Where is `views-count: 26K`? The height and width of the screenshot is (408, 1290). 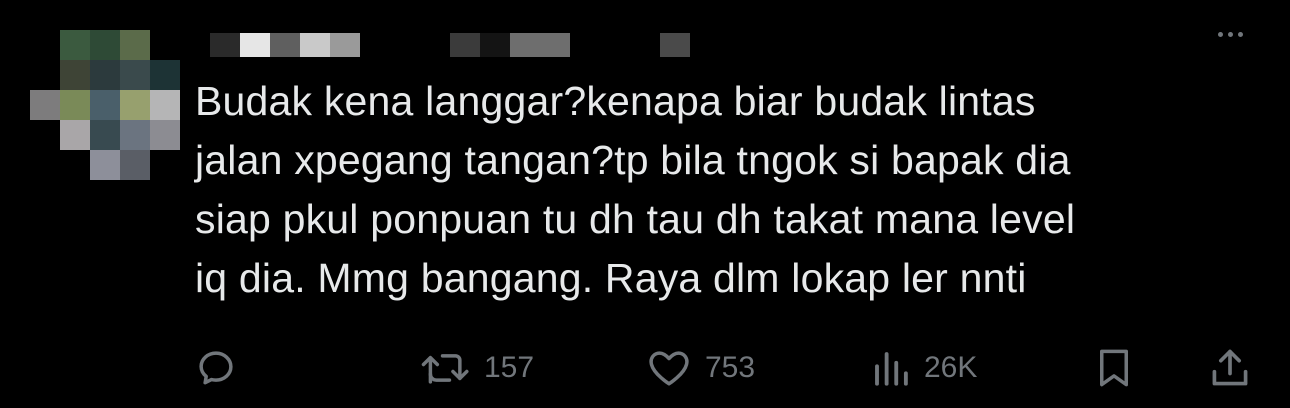 views-count: 26K is located at coordinates (951, 367).